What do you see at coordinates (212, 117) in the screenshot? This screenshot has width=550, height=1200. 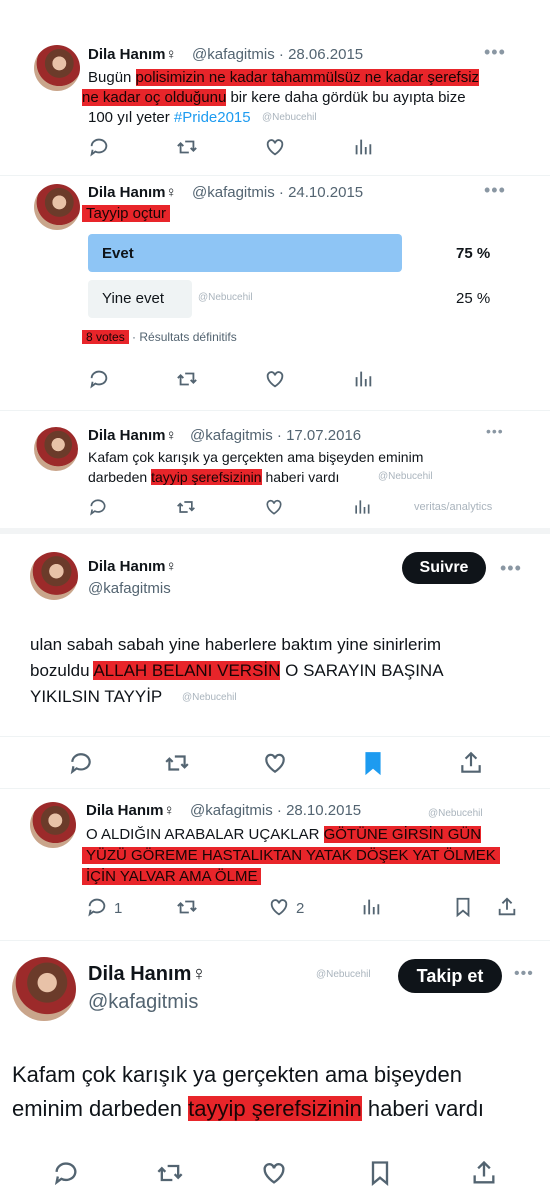 I see `hashtag-link: #Pride2015` at bounding box center [212, 117].